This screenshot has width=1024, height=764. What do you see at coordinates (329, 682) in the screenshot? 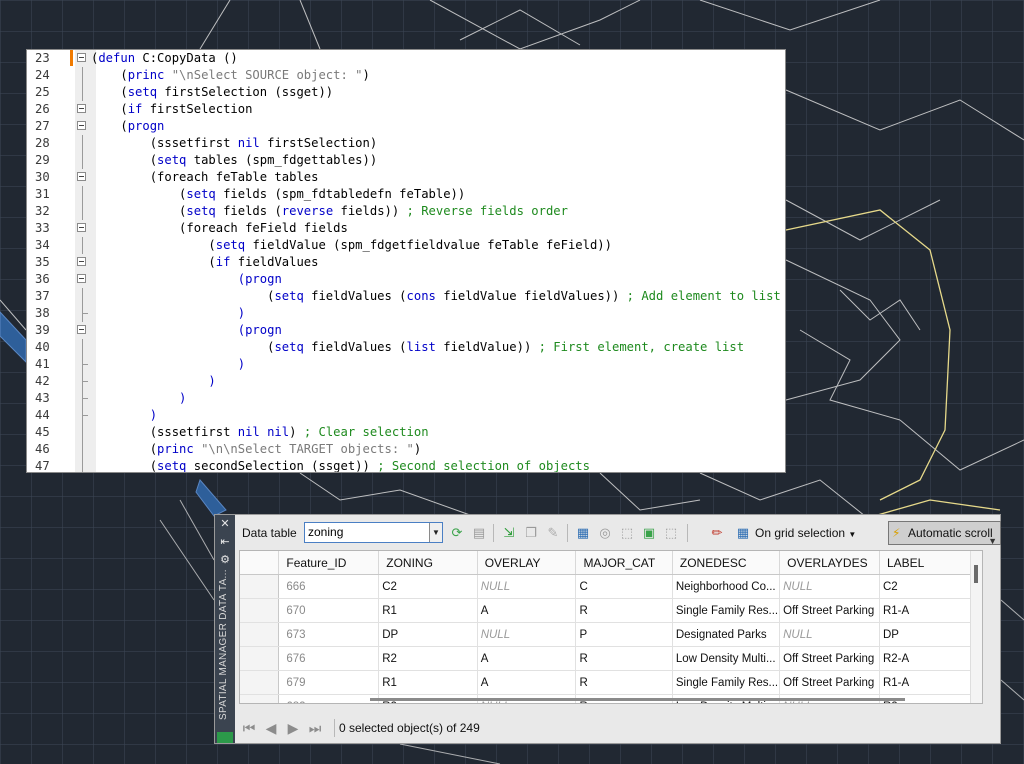
I see `table-cell: 679` at bounding box center [329, 682].